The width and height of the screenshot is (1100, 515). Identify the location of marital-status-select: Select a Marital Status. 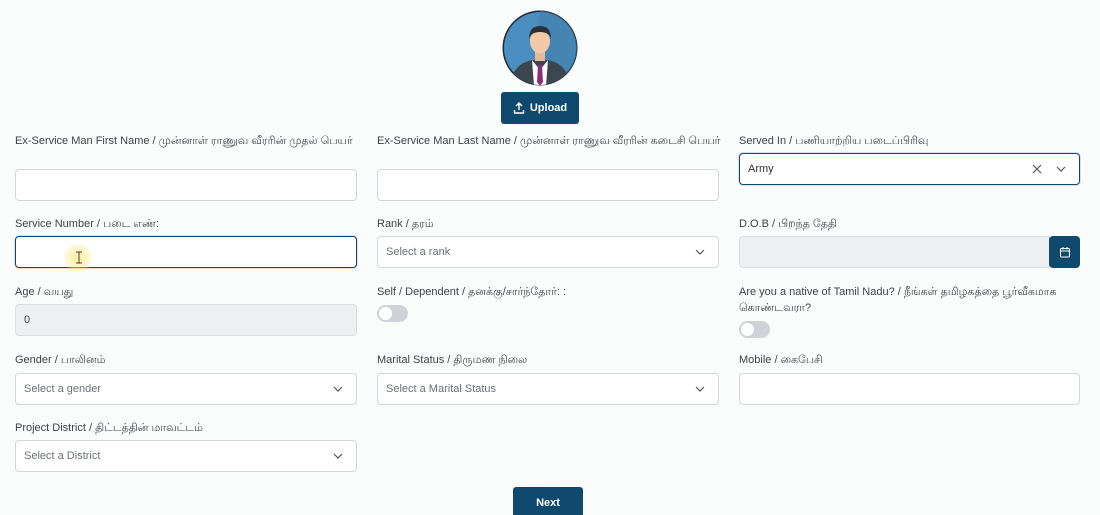
(548, 389).